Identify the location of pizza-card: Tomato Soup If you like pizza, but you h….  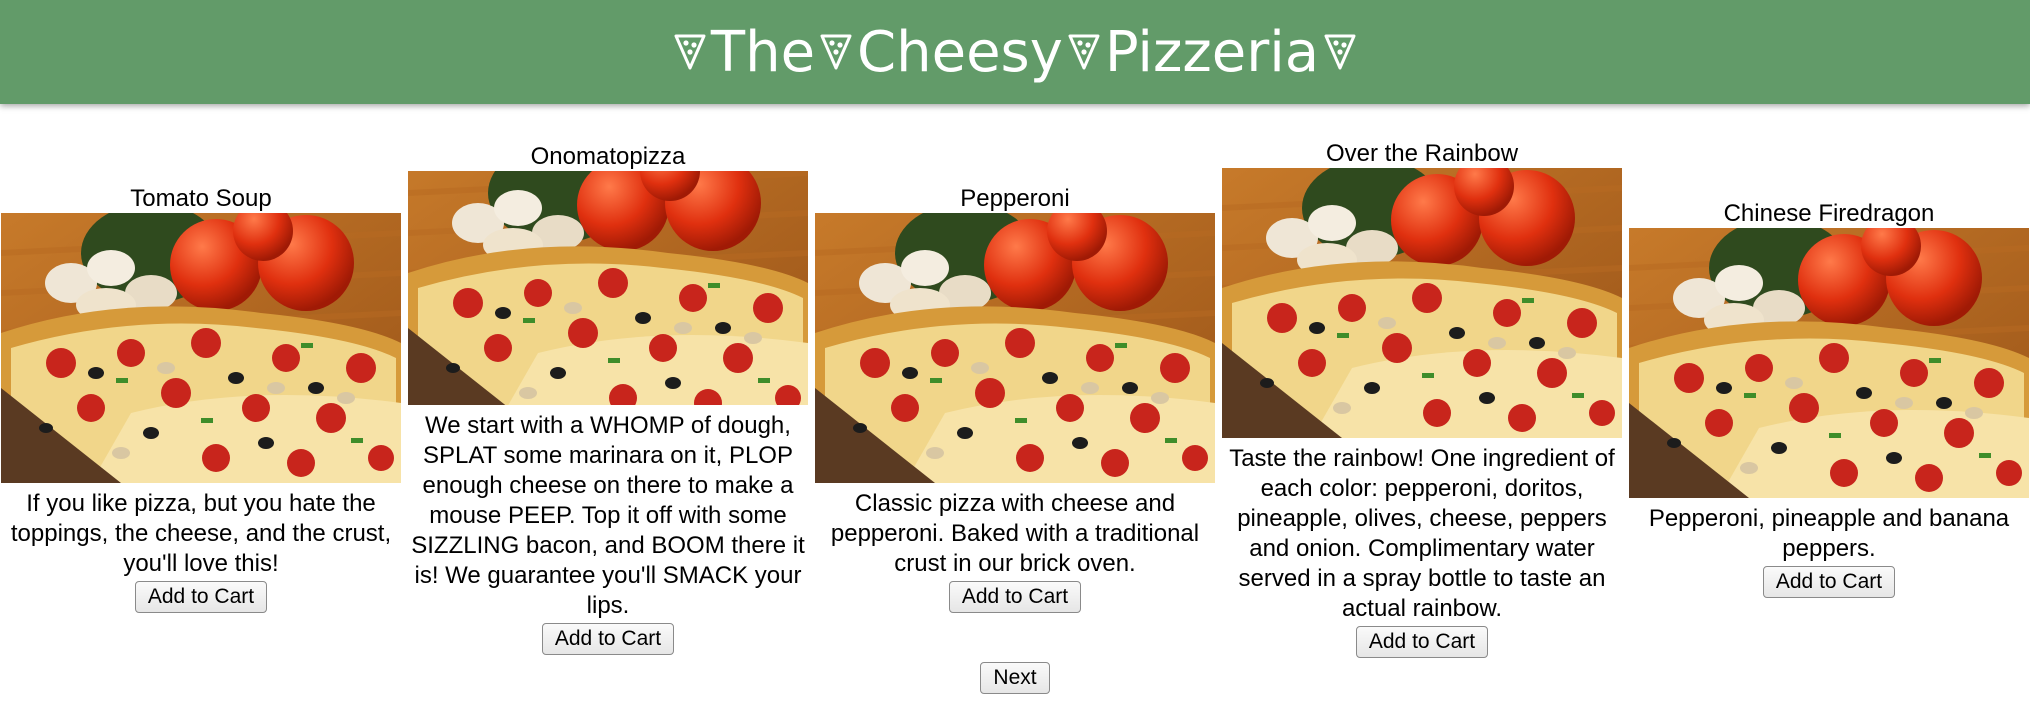
(201, 399).